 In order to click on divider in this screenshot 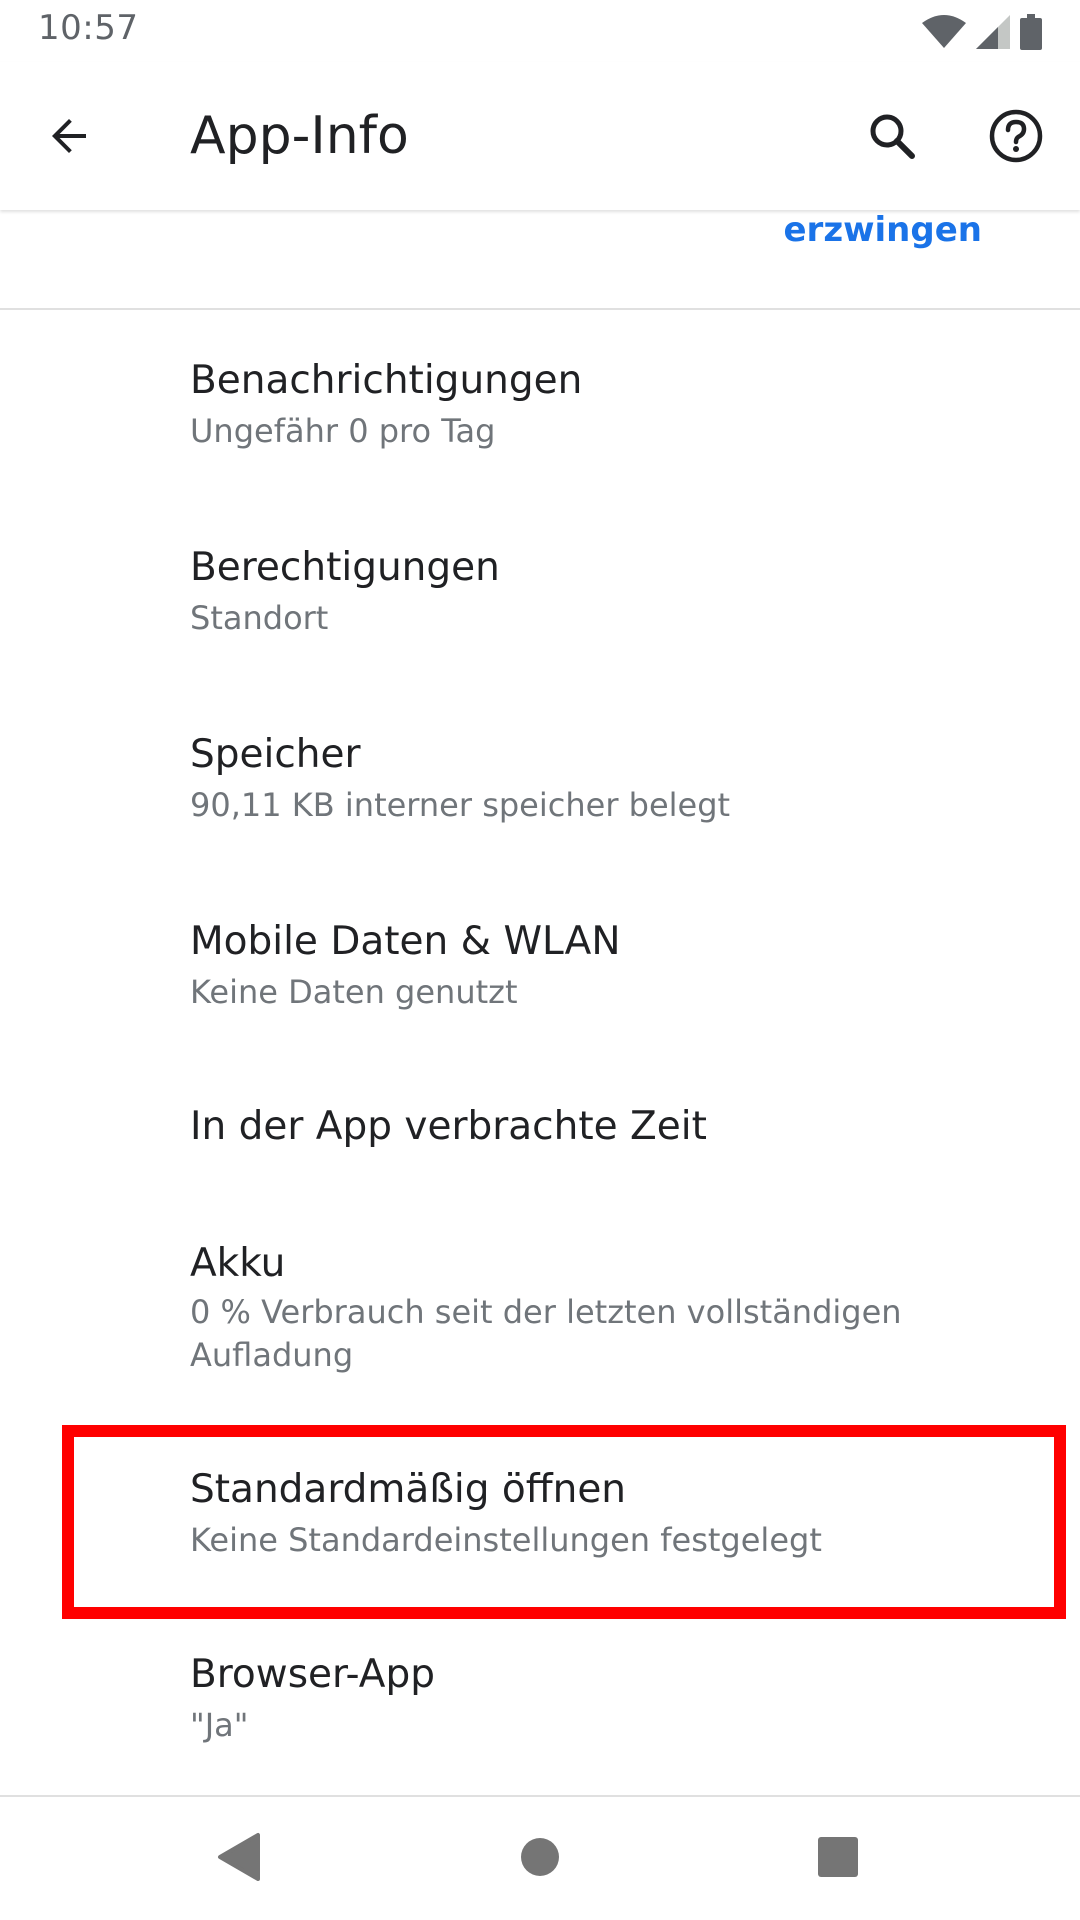, I will do `click(540, 309)`.